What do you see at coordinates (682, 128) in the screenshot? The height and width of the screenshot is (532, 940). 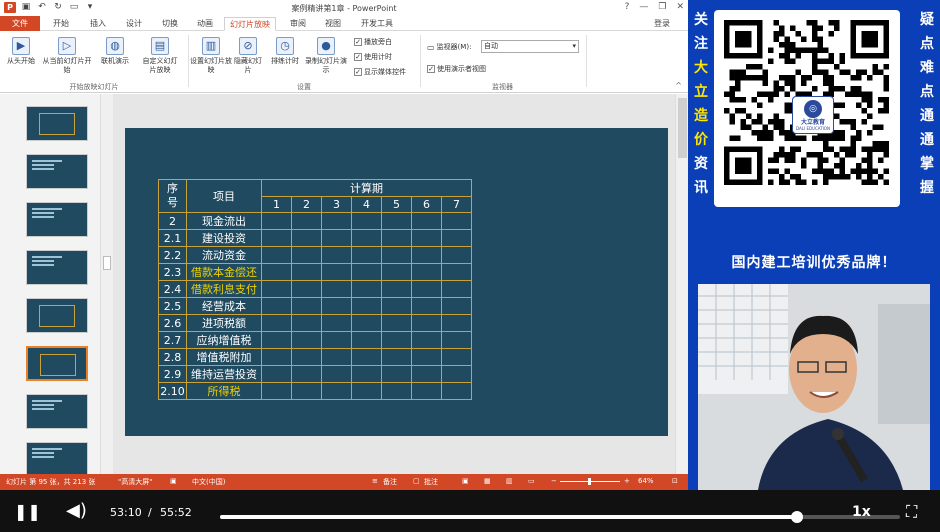 I see `scrollbar-thumb` at bounding box center [682, 128].